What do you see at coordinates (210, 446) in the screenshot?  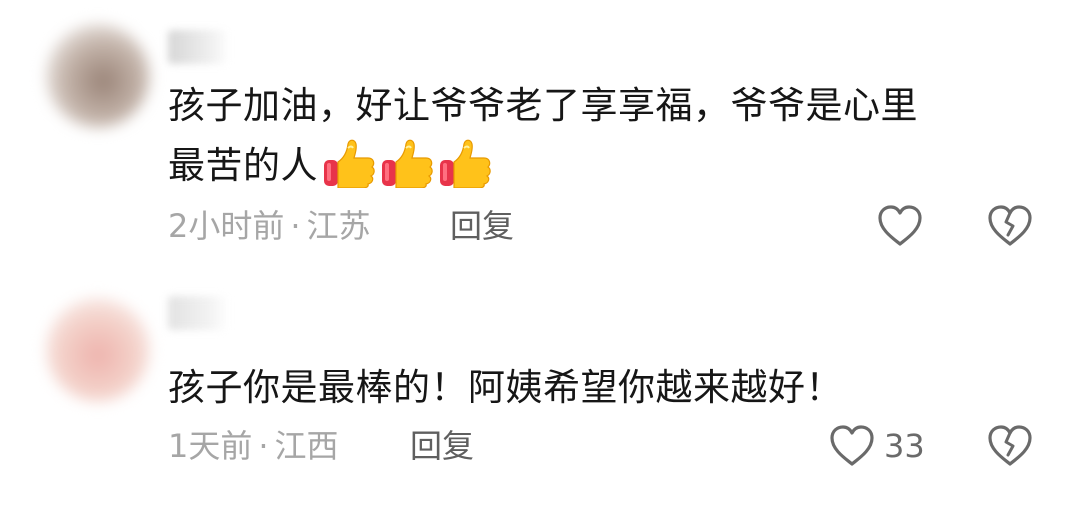 I see `comment-time: 1天前` at bounding box center [210, 446].